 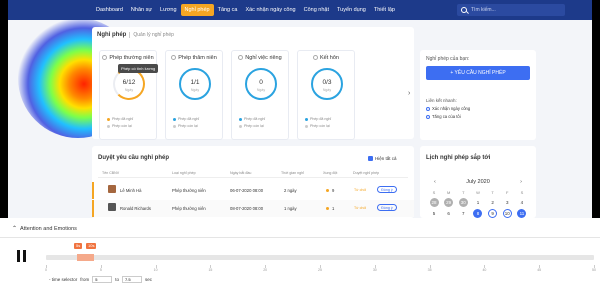 I want to click on stat-title: Nghỉ việc riêng, so click(x=260, y=58).